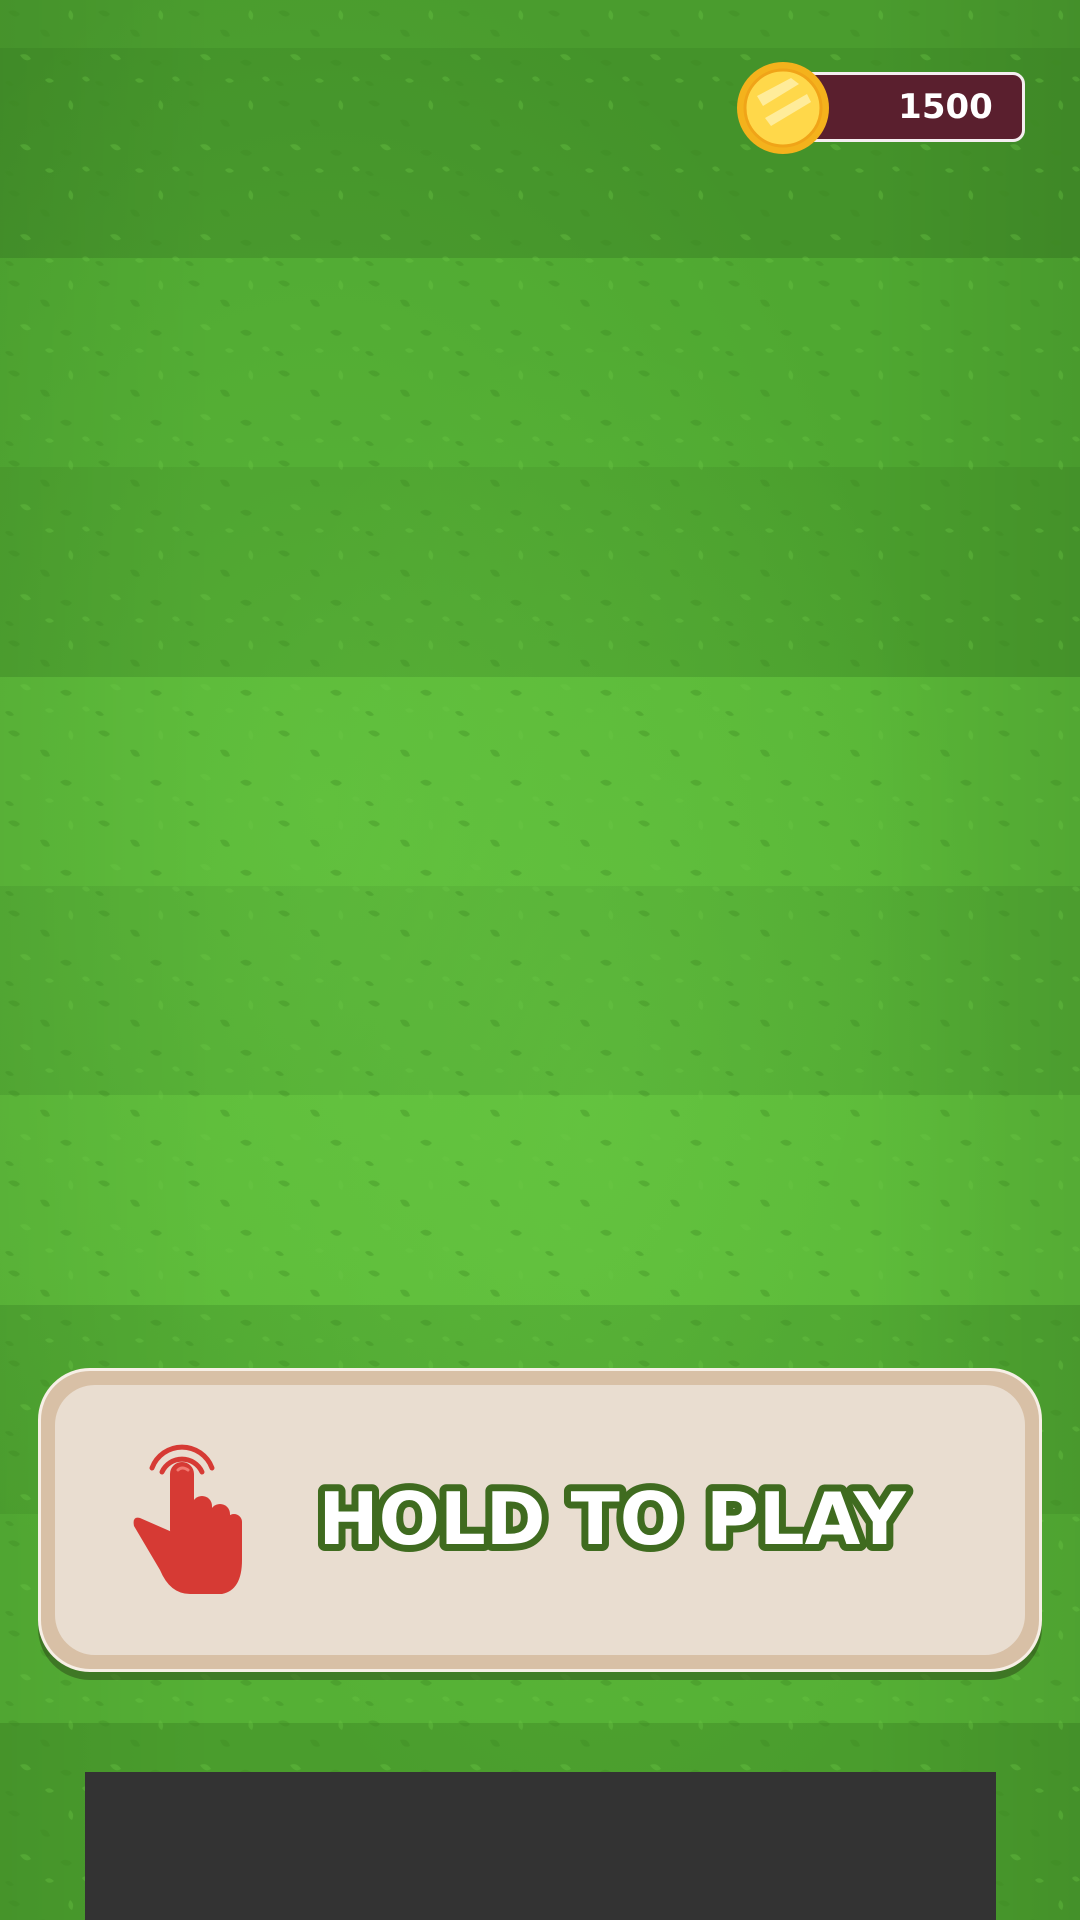 The image size is (1080, 1920). Describe the element at coordinates (187, 1519) in the screenshot. I see `tap-hand-icon` at that location.